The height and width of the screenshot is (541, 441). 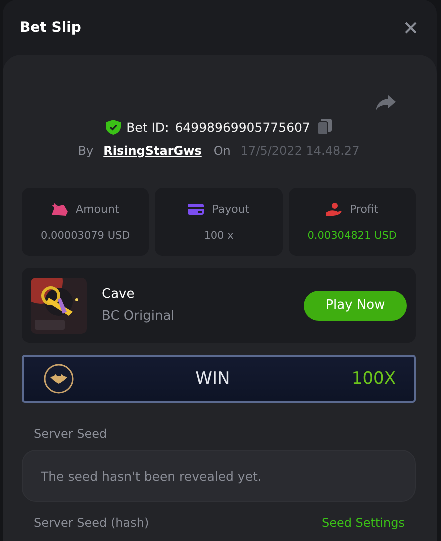 I want to click on user-link: RisingStarGws, so click(x=153, y=151).